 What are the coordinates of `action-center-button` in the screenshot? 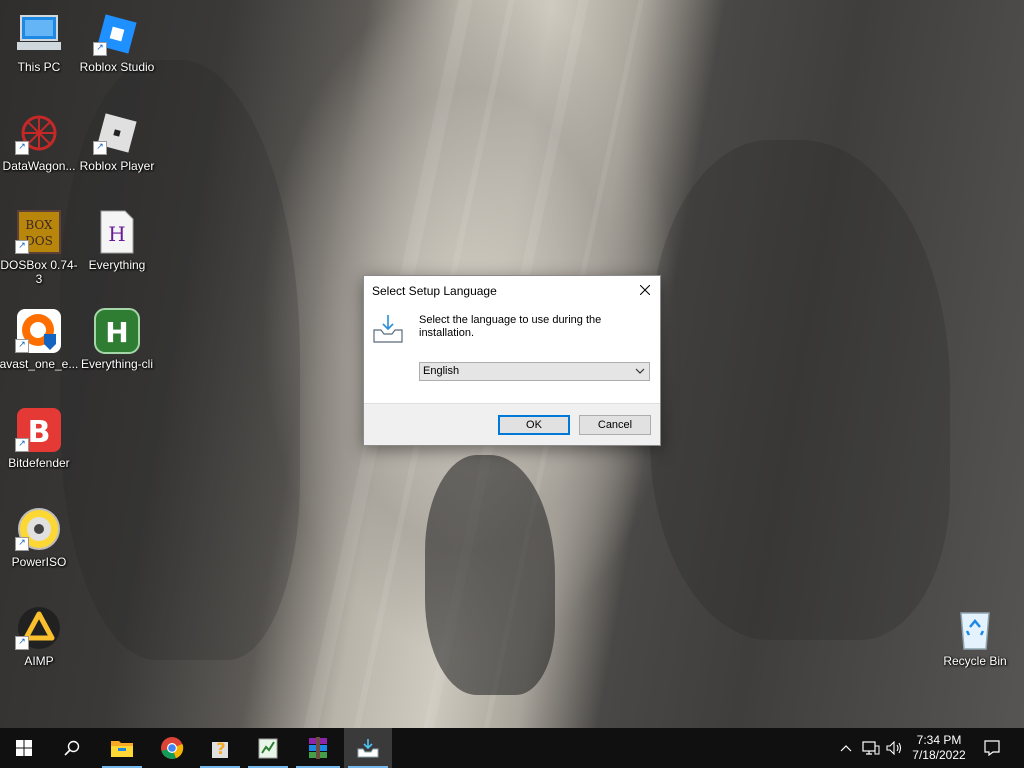 It's located at (992, 748).